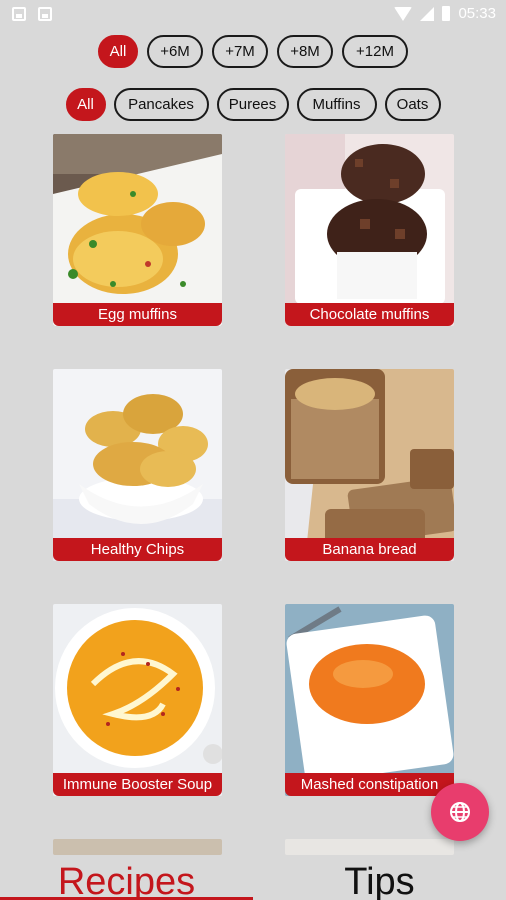  What do you see at coordinates (85, 104) in the screenshot?
I see `category-chip-all: All` at bounding box center [85, 104].